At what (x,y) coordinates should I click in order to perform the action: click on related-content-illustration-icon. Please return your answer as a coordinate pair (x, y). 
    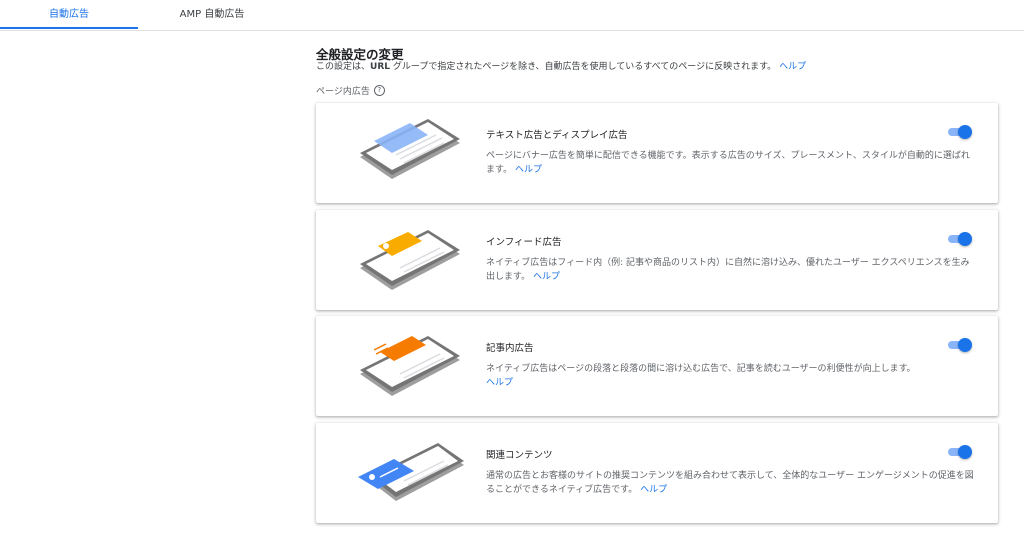
    Looking at the image, I should click on (411, 472).